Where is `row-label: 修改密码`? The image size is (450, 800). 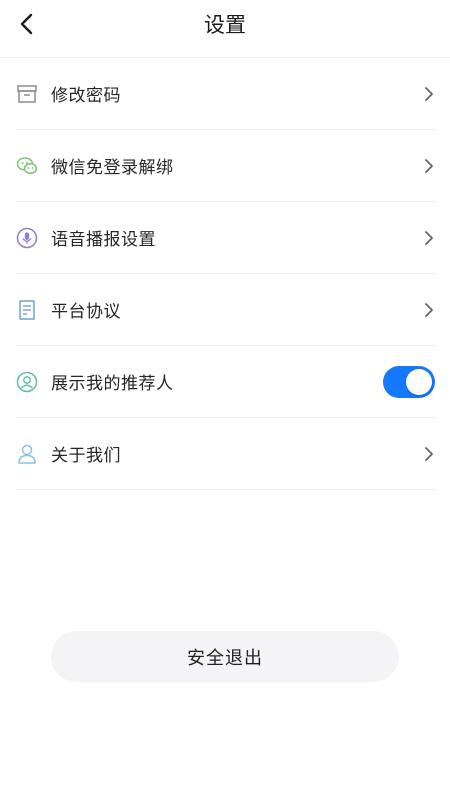 row-label: 修改密码 is located at coordinates (86, 96).